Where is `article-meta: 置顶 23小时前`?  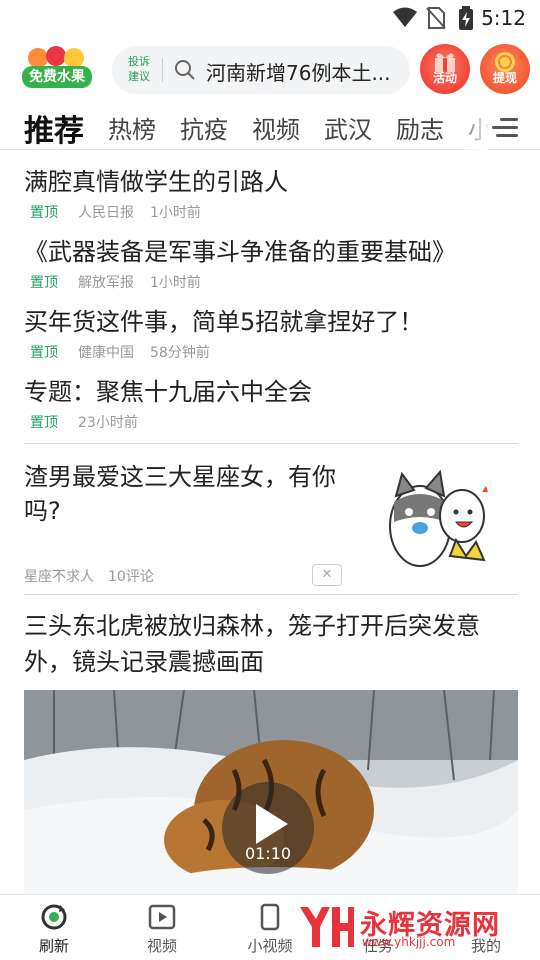 article-meta: 置顶 23小时前 is located at coordinates (81, 422).